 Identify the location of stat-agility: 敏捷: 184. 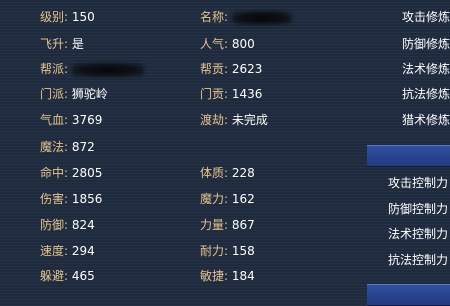
(227, 276).